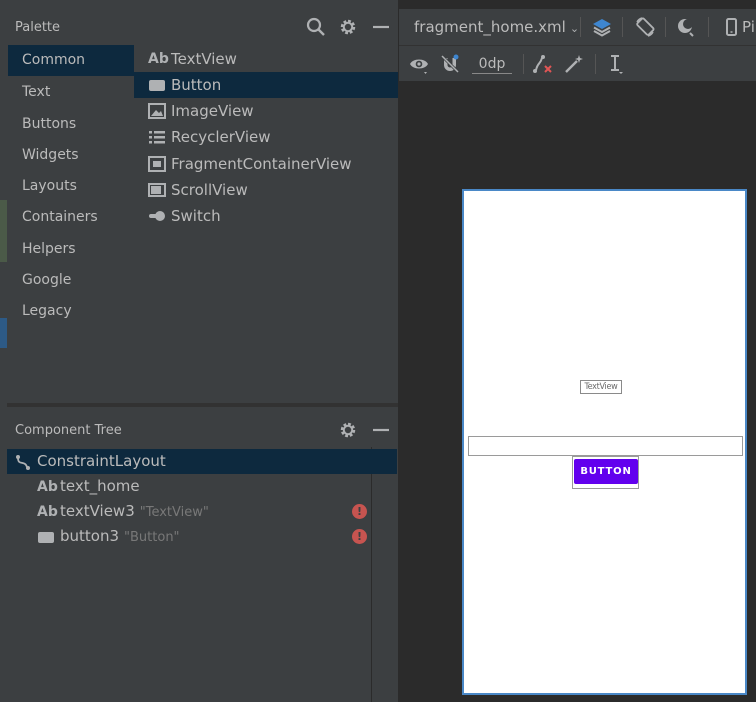 The image size is (756, 702). I want to click on component-tree-title: Component Tree, so click(68, 430).